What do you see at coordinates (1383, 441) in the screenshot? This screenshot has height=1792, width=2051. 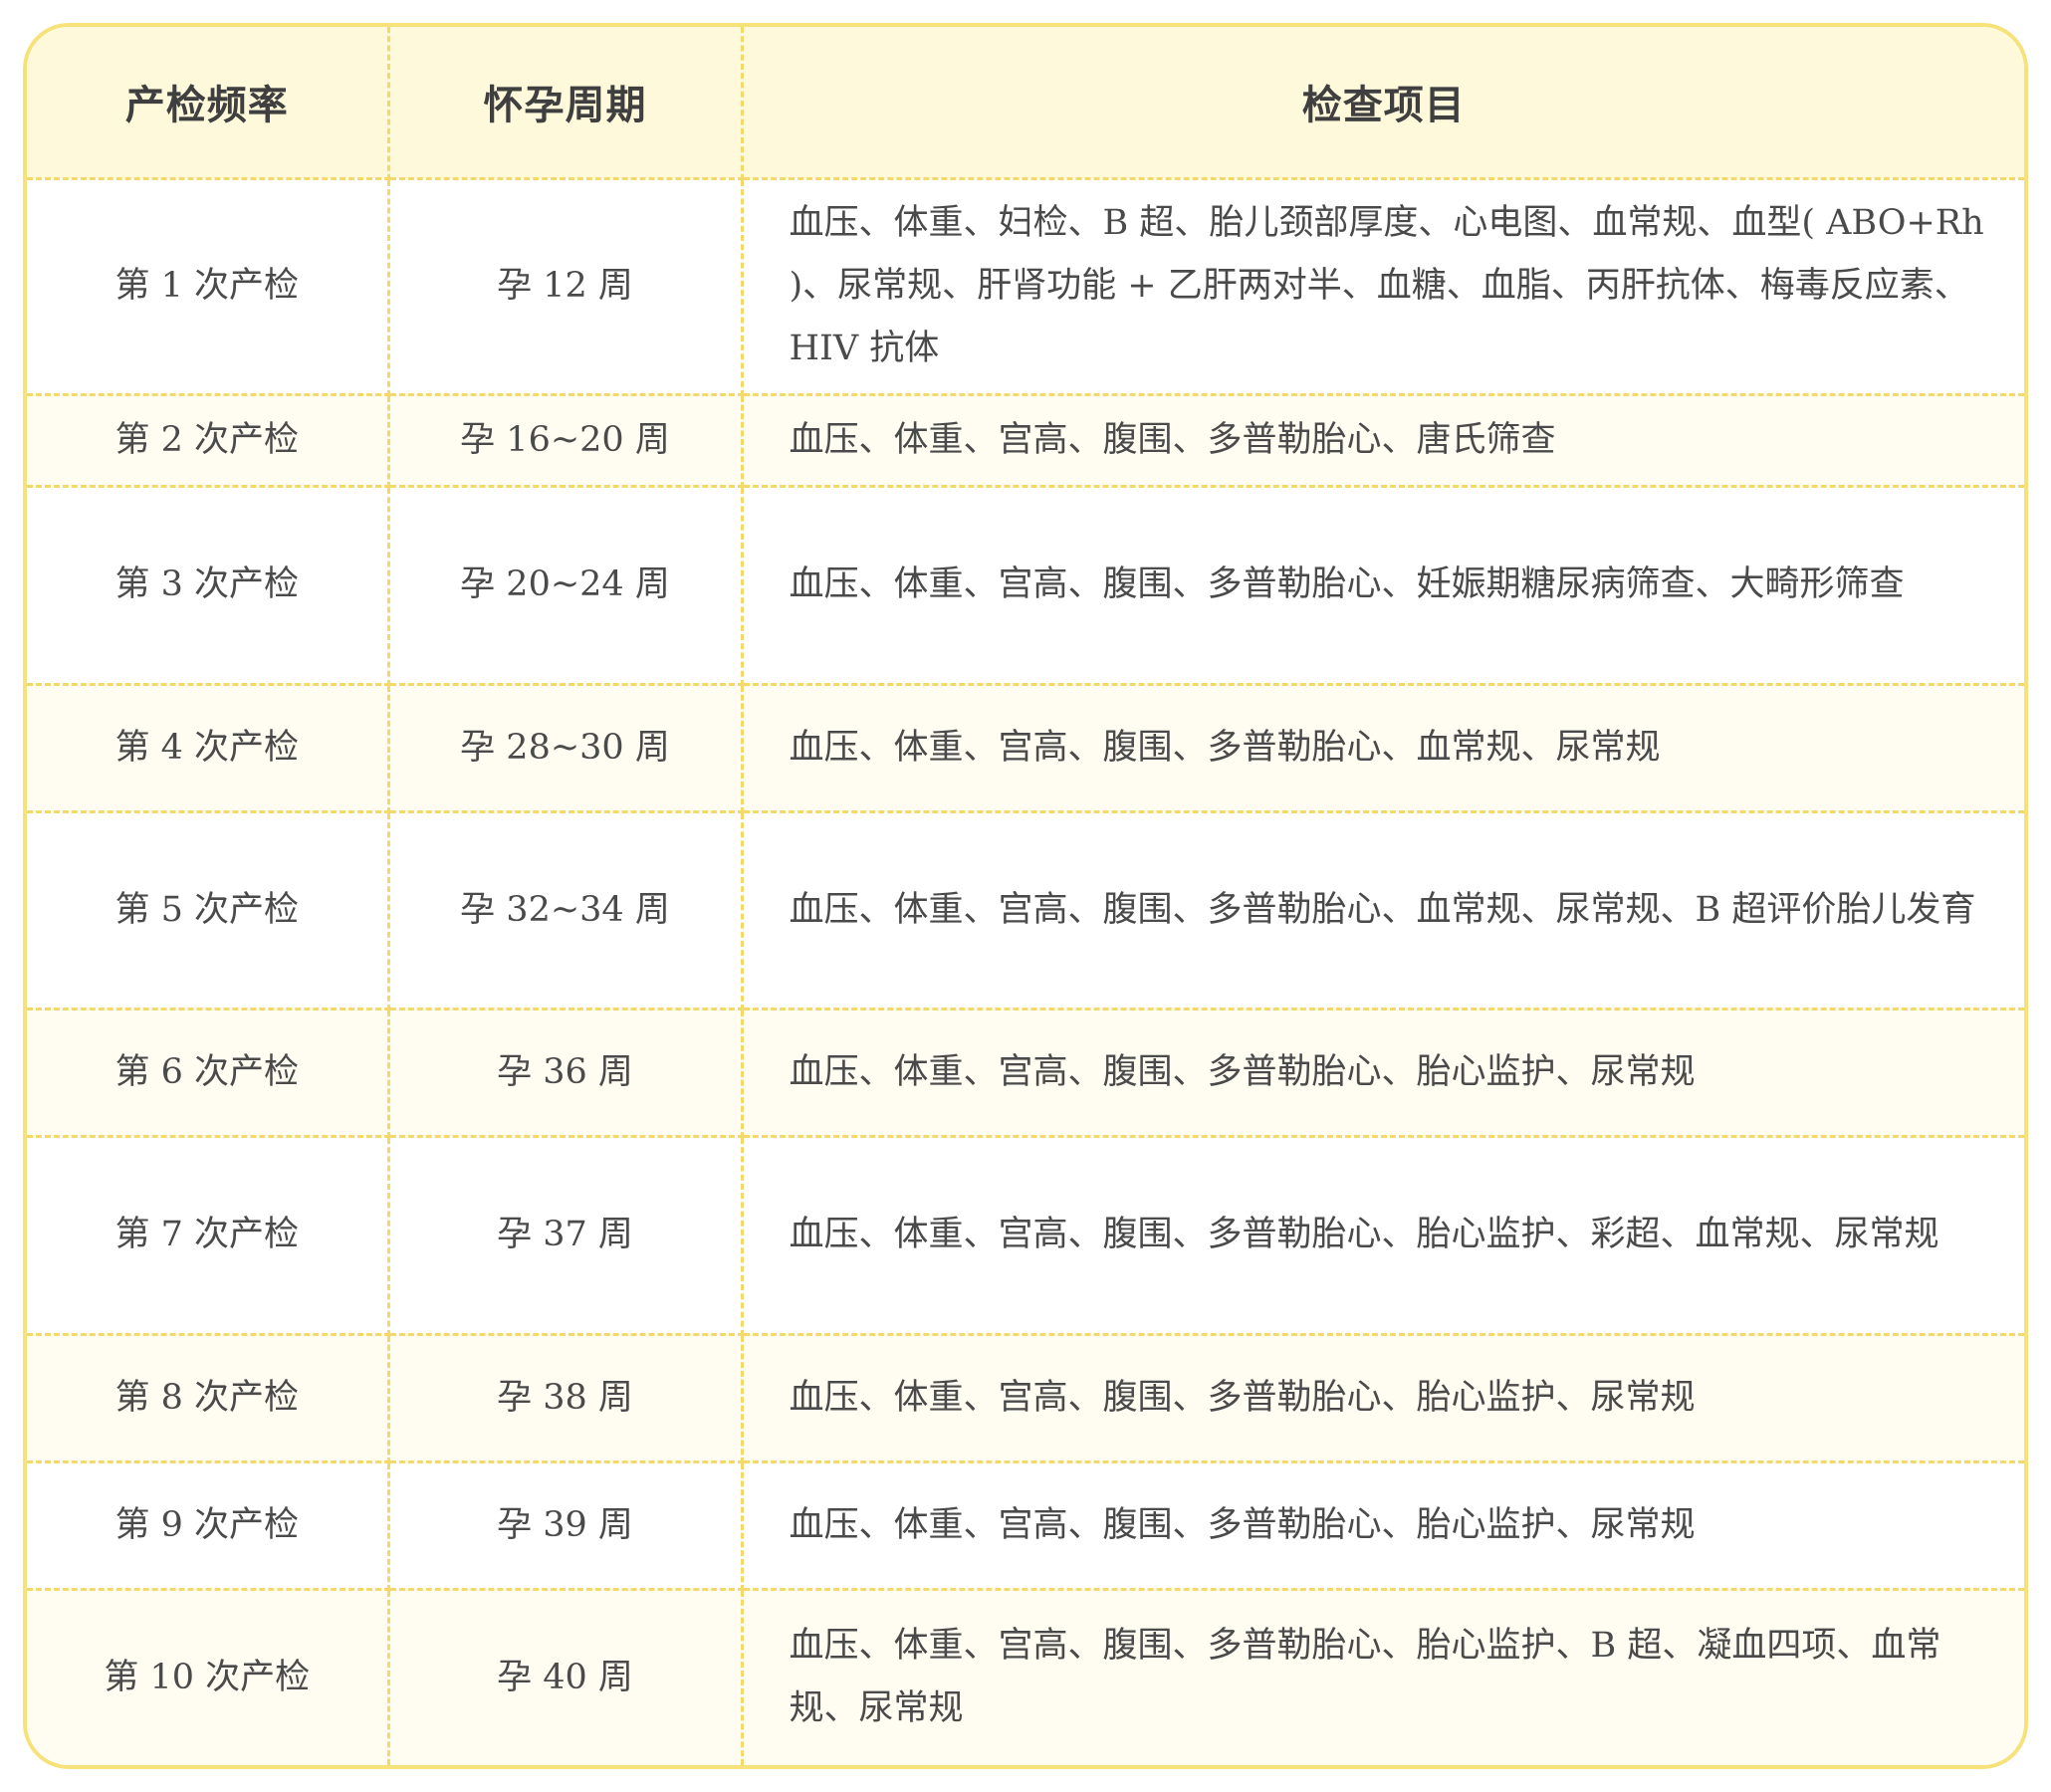 I see `cell-items: 血压、体重、宫高、腹围、多普勒胎心、唐氏筛查` at bounding box center [1383, 441].